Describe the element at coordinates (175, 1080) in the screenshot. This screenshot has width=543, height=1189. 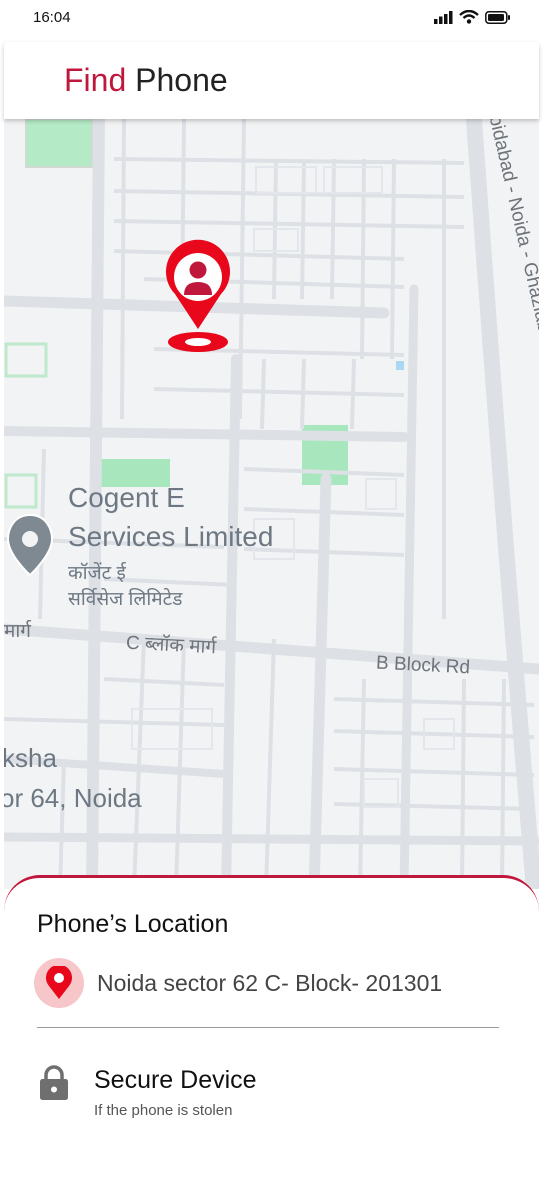
I see `secure-device-title: Secure Device` at that location.